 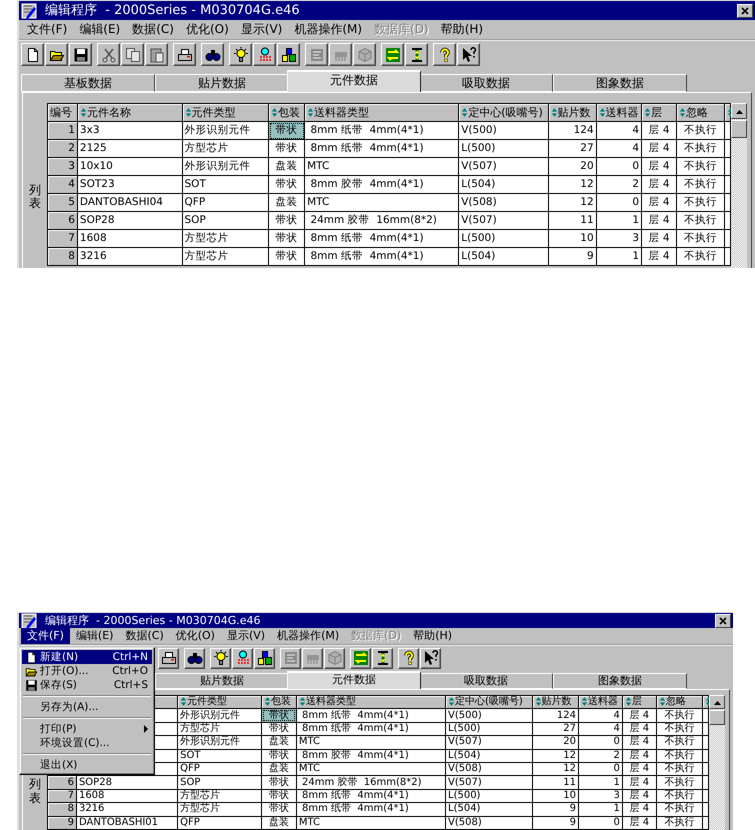 I want to click on menu-item: 优化(O), so click(x=195, y=636).